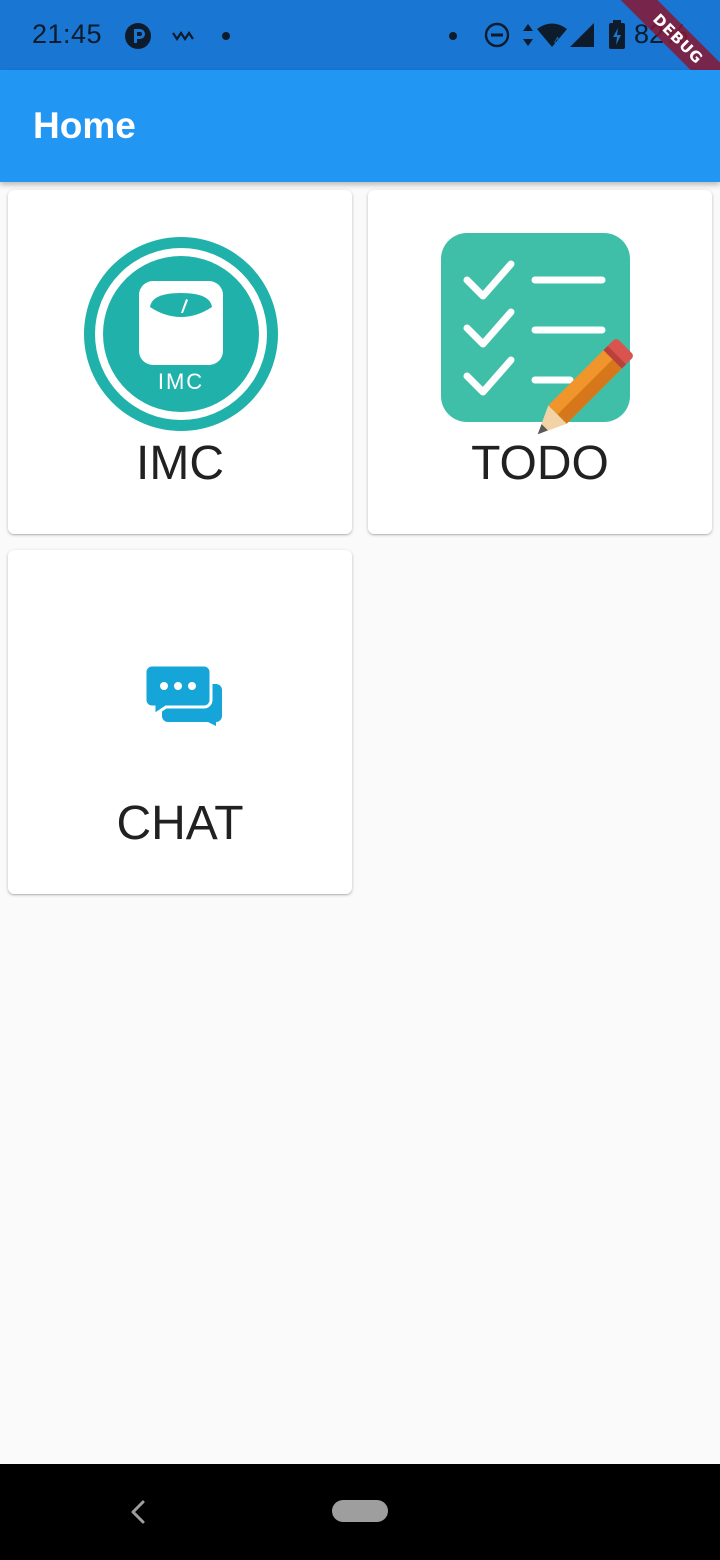 The image size is (720, 1560). I want to click on chat-bubbles-icon, so click(183, 695).